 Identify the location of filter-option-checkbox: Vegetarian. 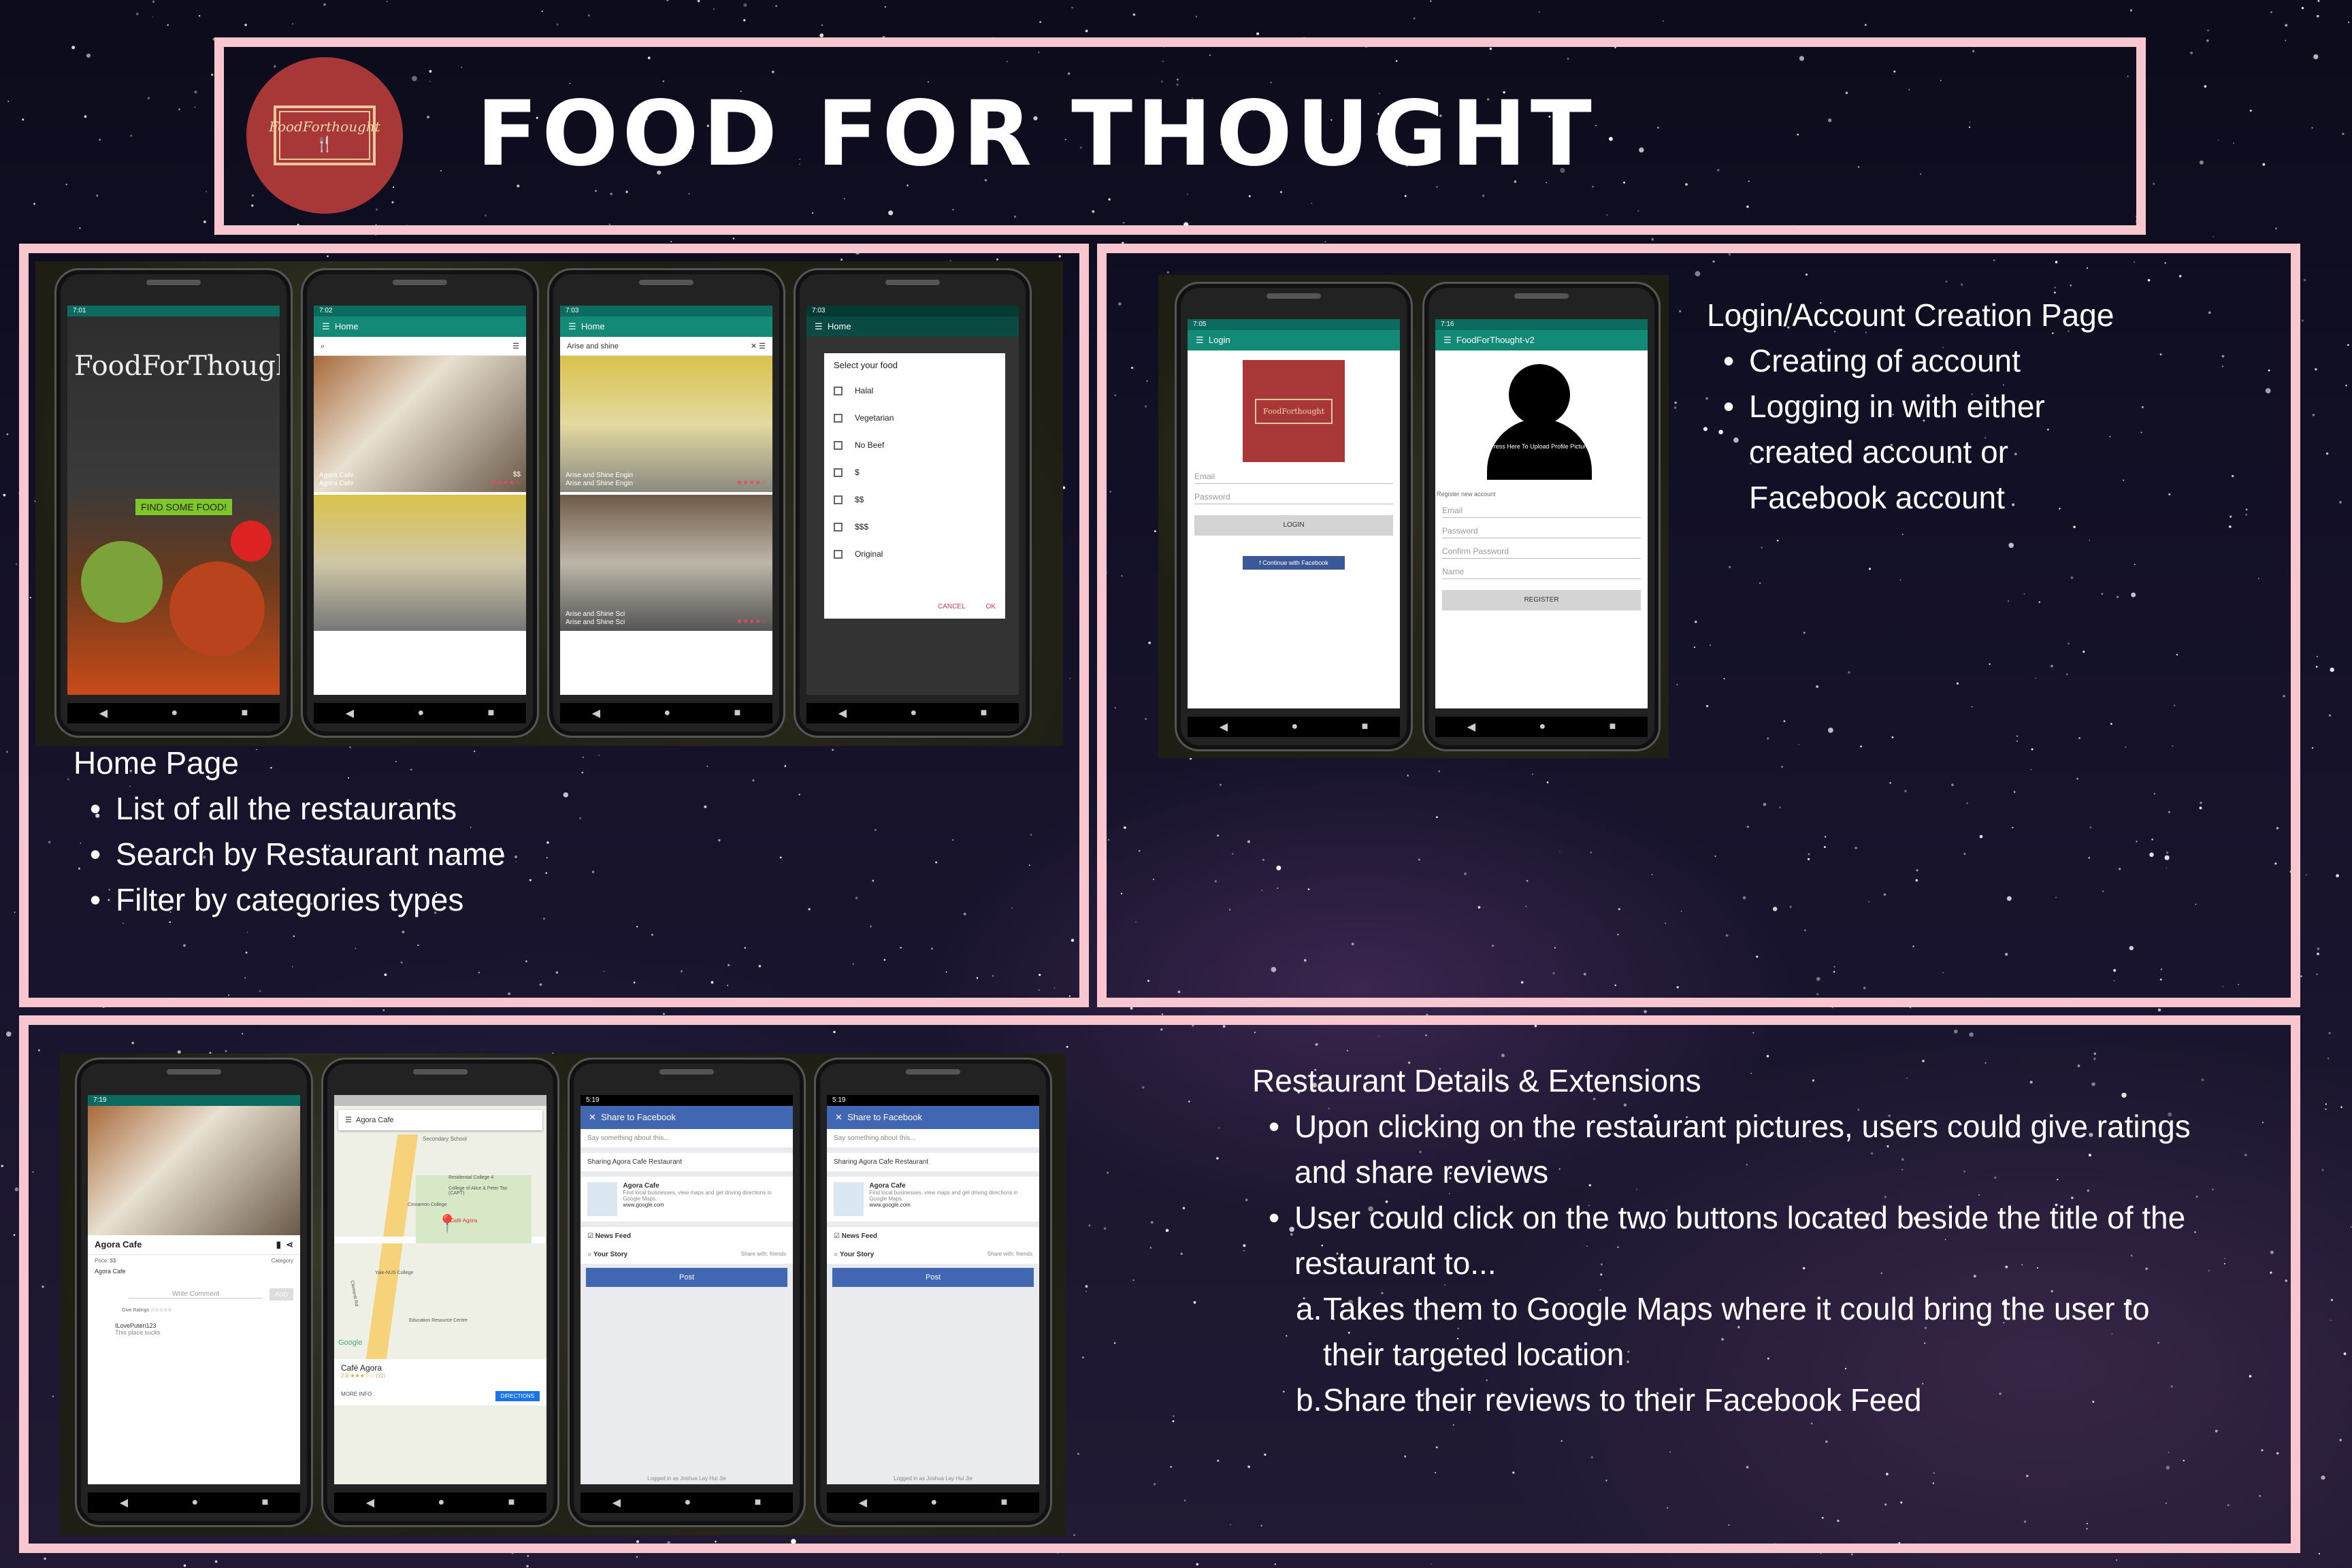
(915, 417).